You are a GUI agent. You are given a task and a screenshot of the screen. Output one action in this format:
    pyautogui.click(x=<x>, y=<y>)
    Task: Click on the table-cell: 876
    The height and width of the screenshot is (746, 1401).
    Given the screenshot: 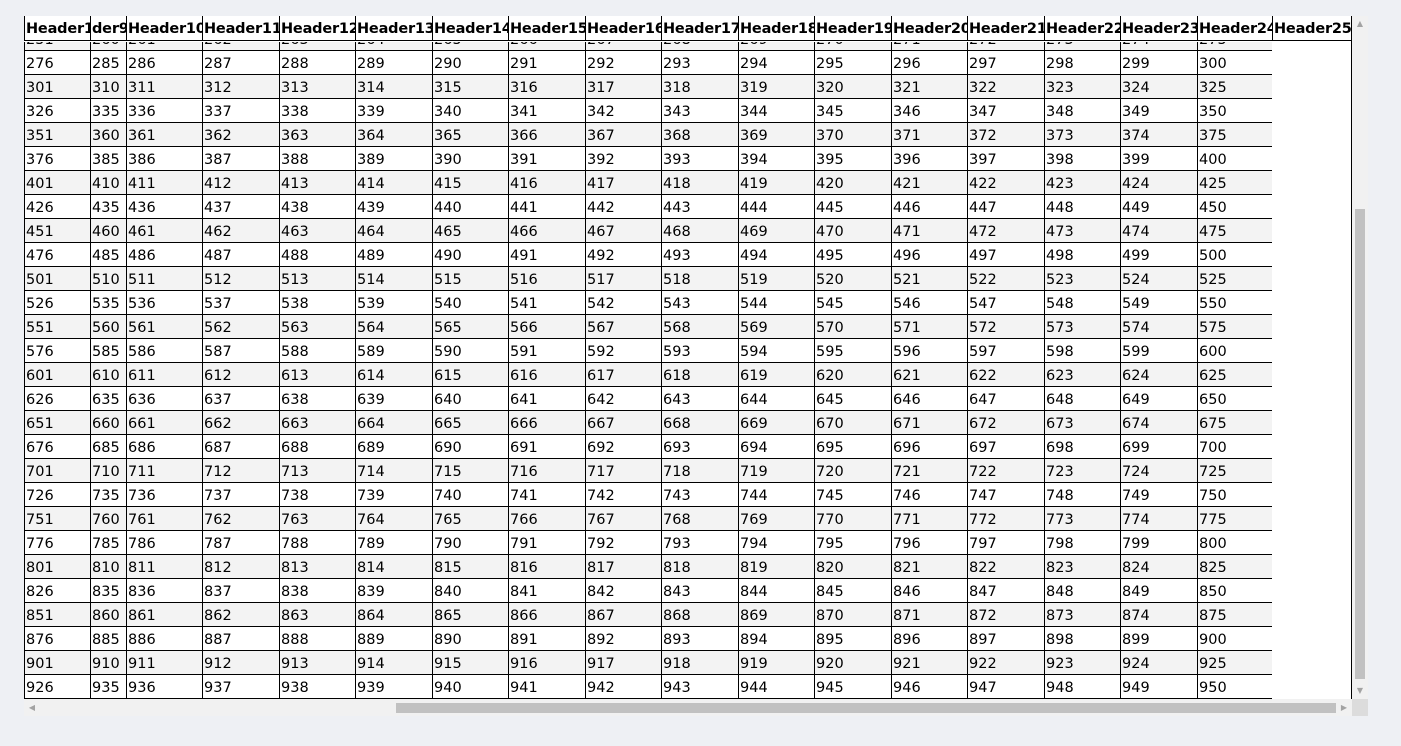 What is the action you would take?
    pyautogui.click(x=57, y=639)
    